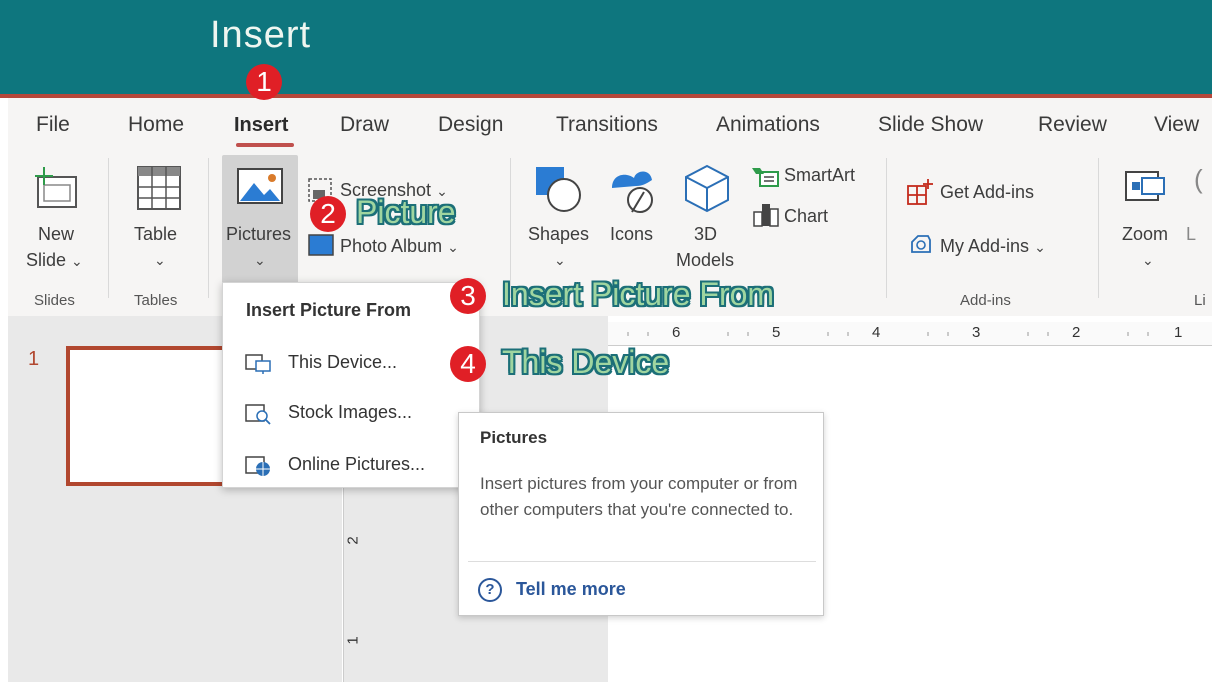 The height and width of the screenshot is (682, 1212). Describe the element at coordinates (1176, 125) in the screenshot. I see `tab-view: View` at that location.